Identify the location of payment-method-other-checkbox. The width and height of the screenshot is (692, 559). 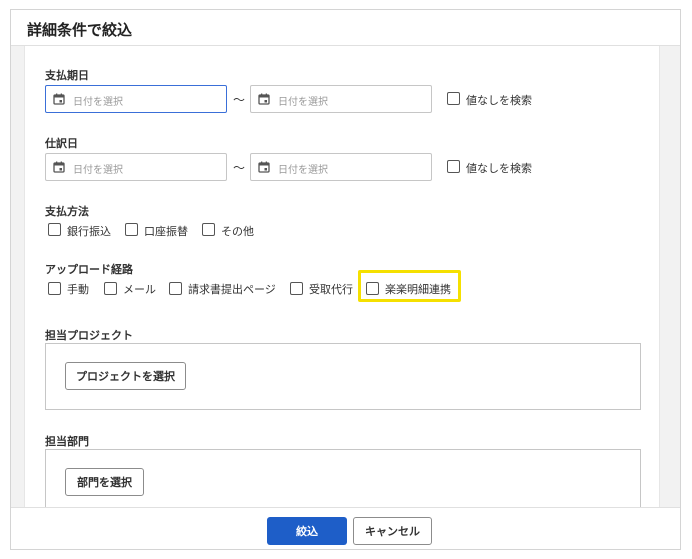
(208, 229).